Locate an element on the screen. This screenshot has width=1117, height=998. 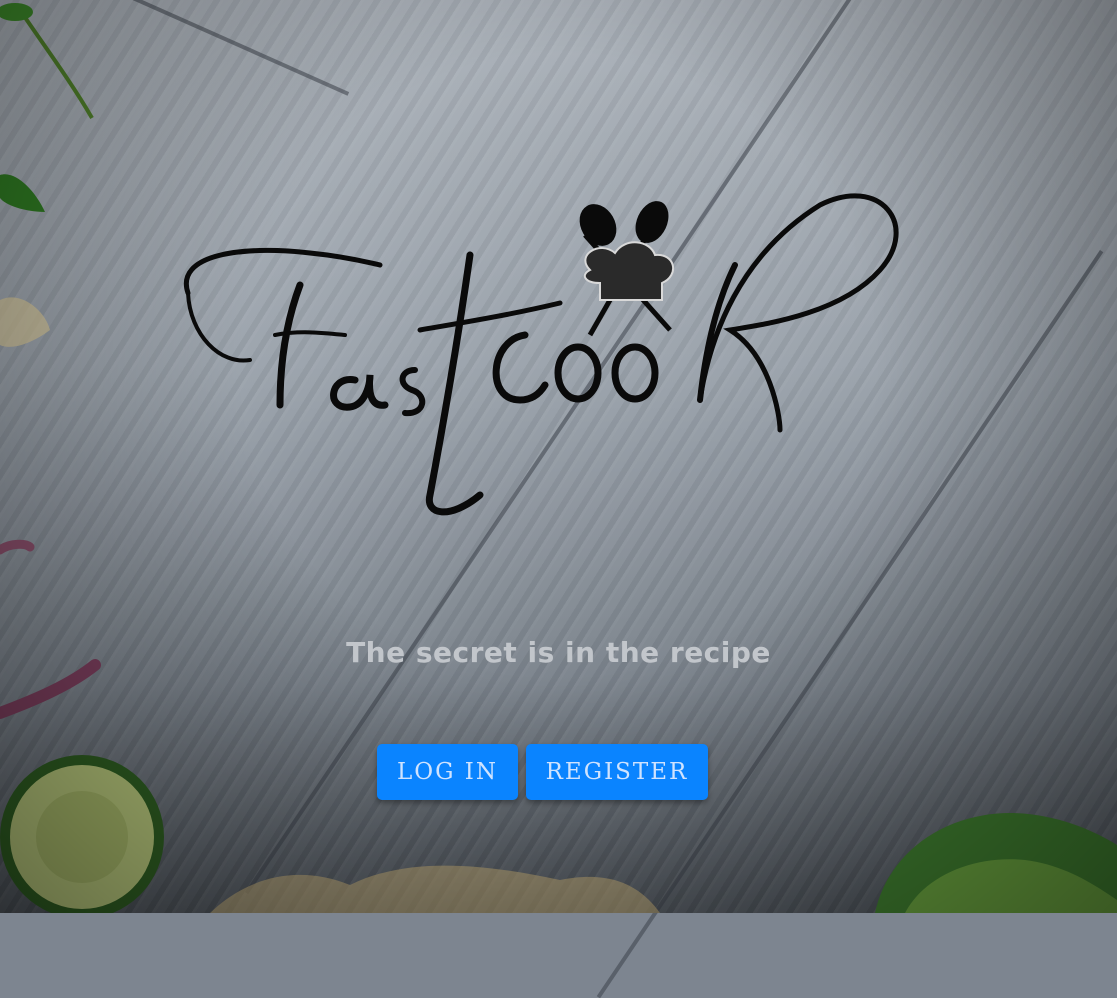
auth-actions: LOG IN REGISTER is located at coordinates (542, 772).